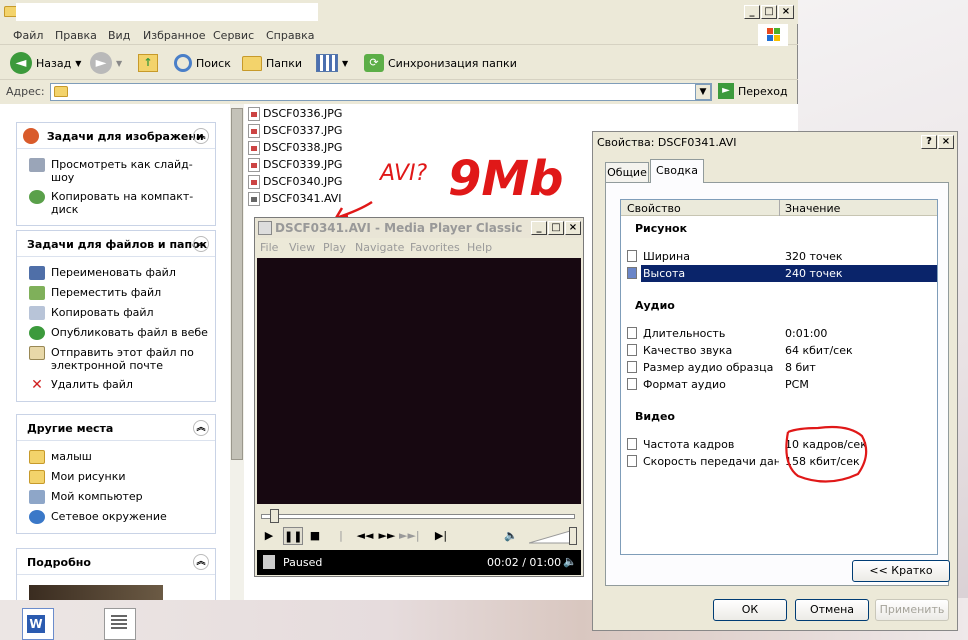  Describe the element at coordinates (295, 147) in the screenshot. I see `file-item: DSCF0338.JPG` at that location.